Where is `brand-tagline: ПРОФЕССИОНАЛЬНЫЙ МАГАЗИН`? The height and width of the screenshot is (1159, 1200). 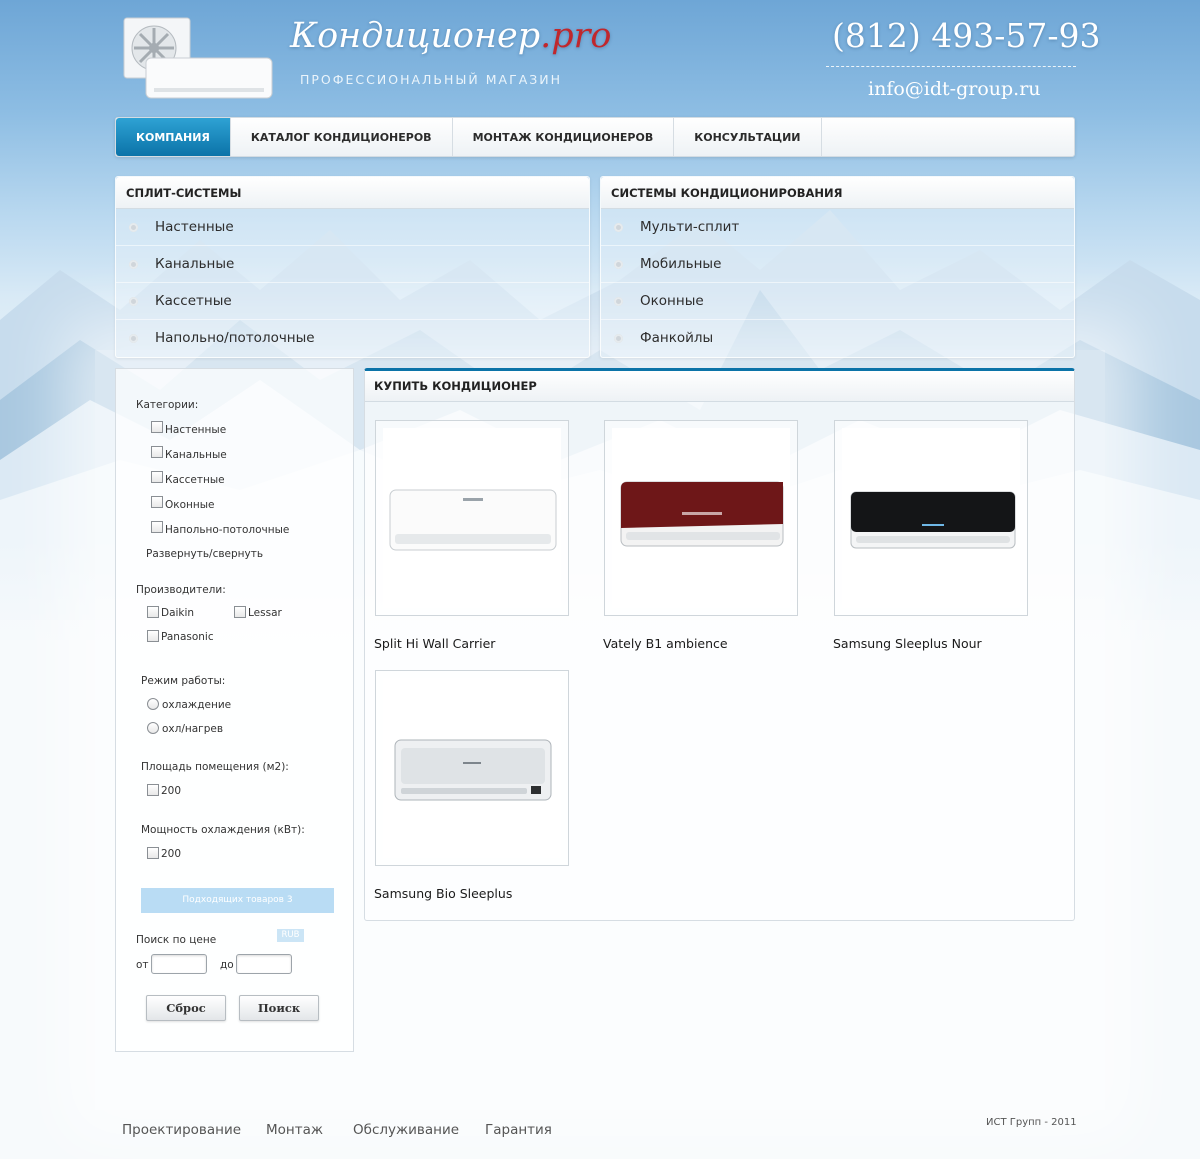 brand-tagline: ПРОФЕССИОНАЛЬНЫЙ МАГАЗИН is located at coordinates (431, 79).